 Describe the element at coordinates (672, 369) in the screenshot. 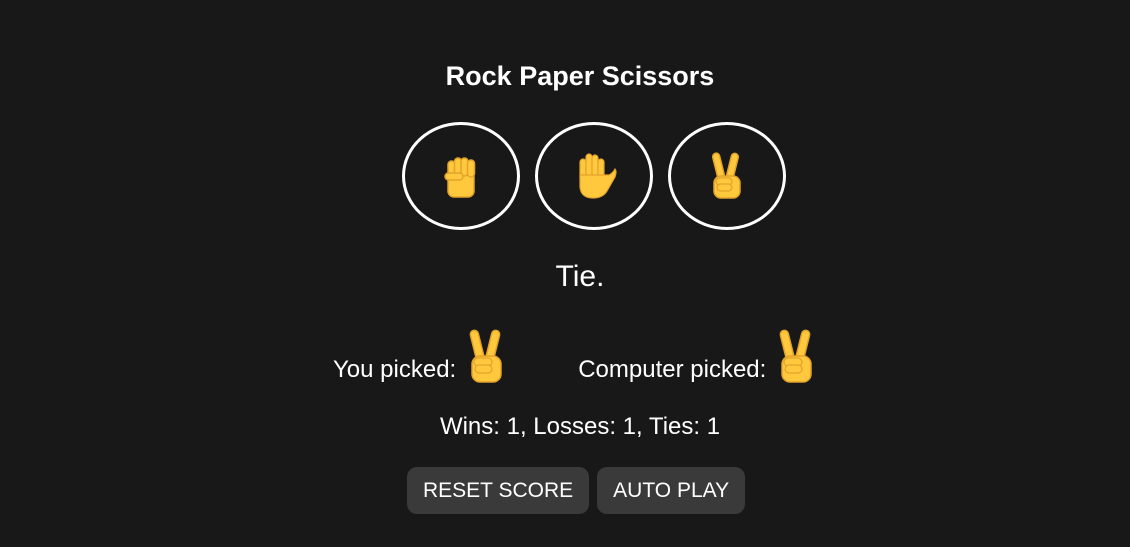

I see `computer-picked-label: Computer picked:` at that location.